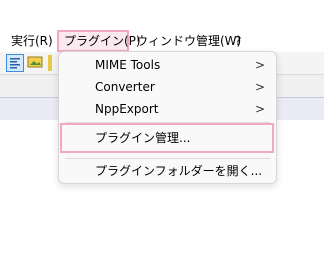 The width and height of the screenshot is (324, 258). I want to click on menu-run: 実行(R), so click(32, 41).